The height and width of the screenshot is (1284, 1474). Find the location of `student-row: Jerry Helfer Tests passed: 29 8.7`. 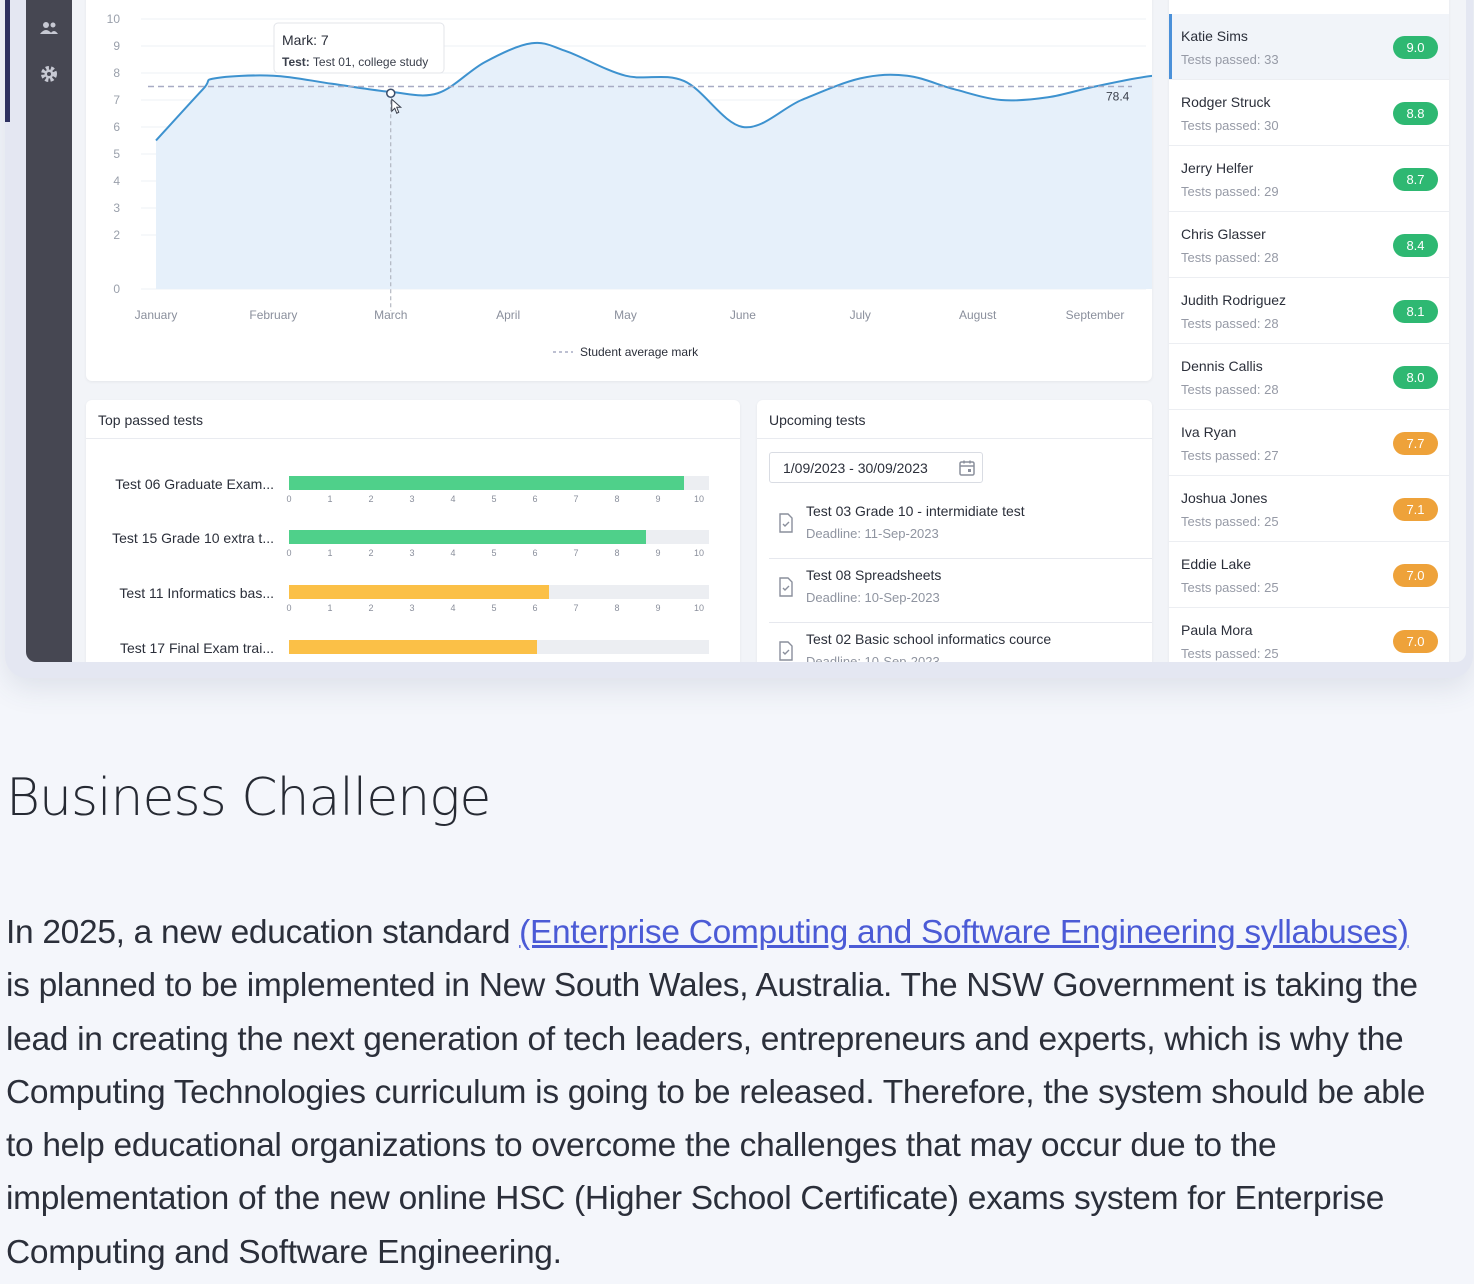

student-row: Jerry Helfer Tests passed: 29 8.7 is located at coordinates (1309, 179).